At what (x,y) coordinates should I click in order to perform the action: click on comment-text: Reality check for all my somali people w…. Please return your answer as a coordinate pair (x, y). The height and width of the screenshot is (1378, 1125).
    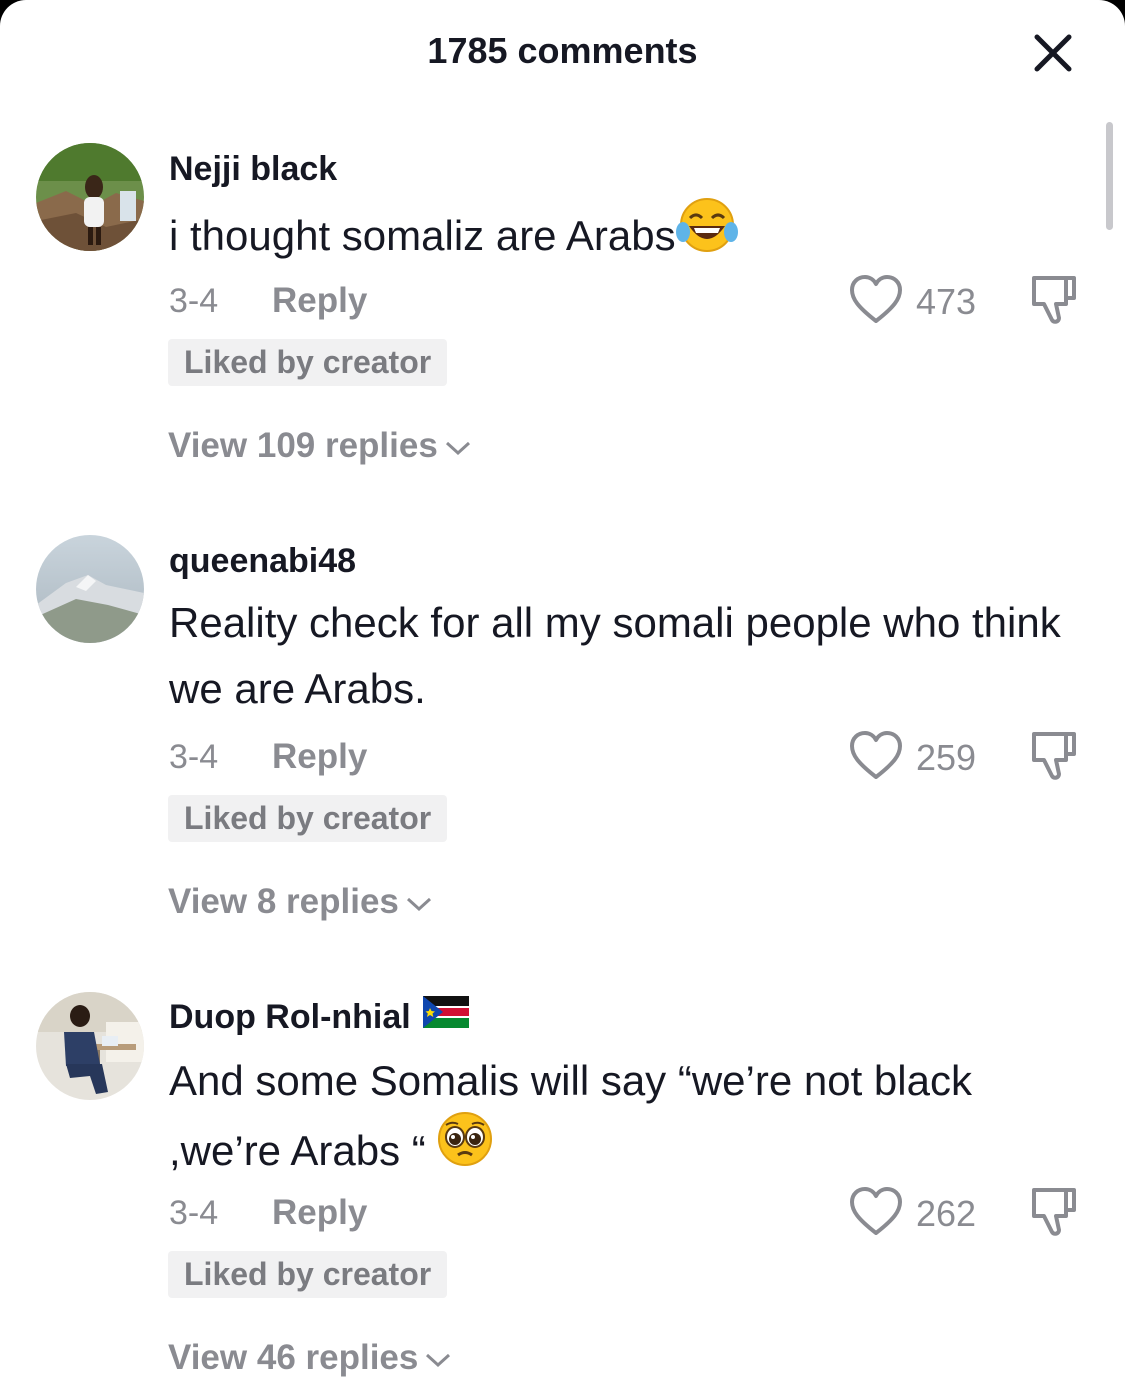
    Looking at the image, I should click on (615, 655).